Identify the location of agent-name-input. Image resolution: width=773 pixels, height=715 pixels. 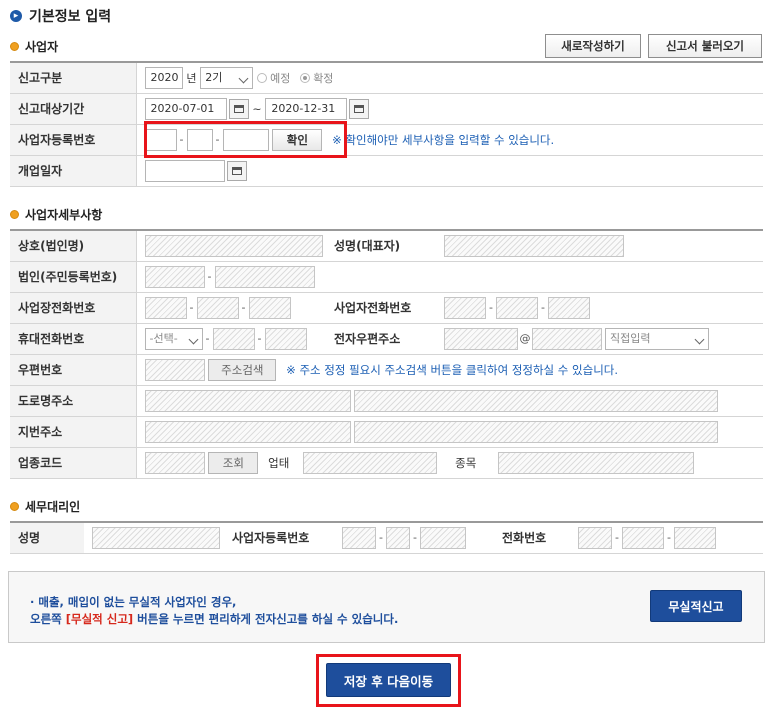
(156, 537).